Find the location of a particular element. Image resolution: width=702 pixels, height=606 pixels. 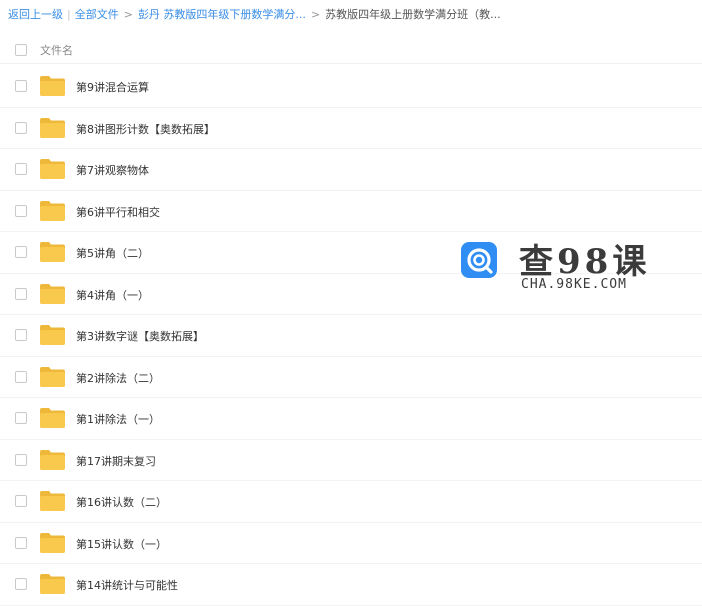

watermark-title: 查98课 is located at coordinates (585, 262).